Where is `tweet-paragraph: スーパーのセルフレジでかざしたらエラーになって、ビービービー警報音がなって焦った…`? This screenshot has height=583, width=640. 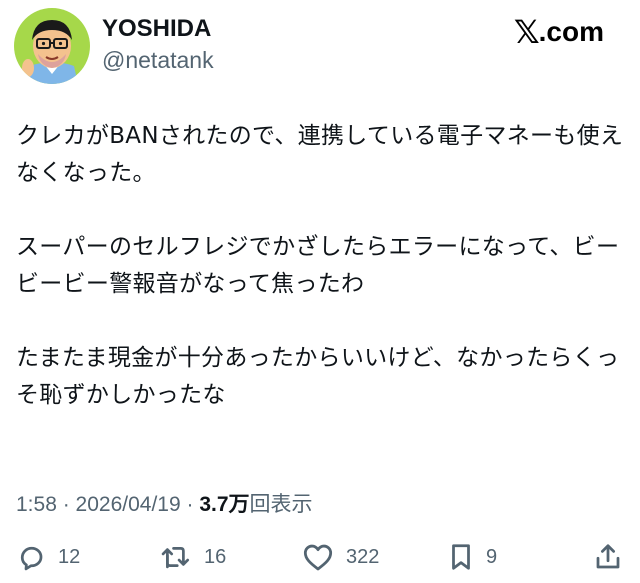
tweet-paragraph: スーパーのセルフレジでかざしたらエラーになって、ビービービー警報音がなって焦った… is located at coordinates (318, 265).